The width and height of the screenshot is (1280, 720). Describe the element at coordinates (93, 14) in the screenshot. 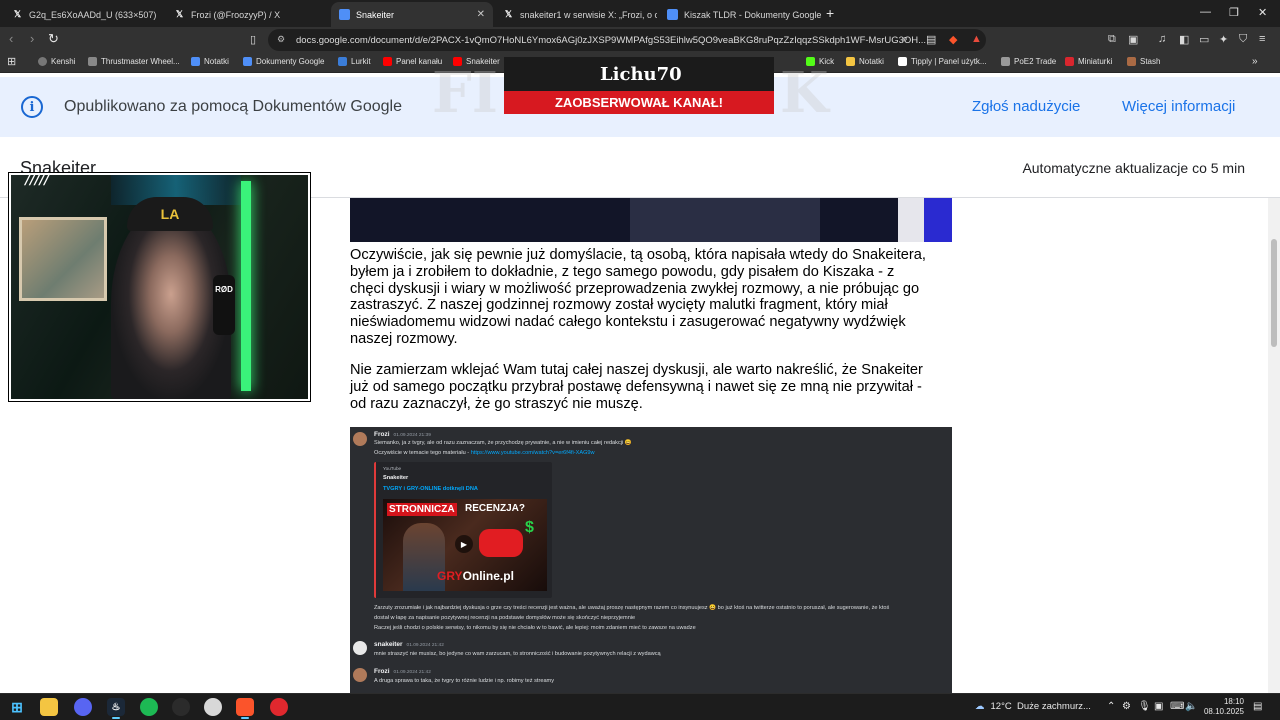

I see `tab-label: G2q_Es6XoAADd_U (633×507)` at that location.